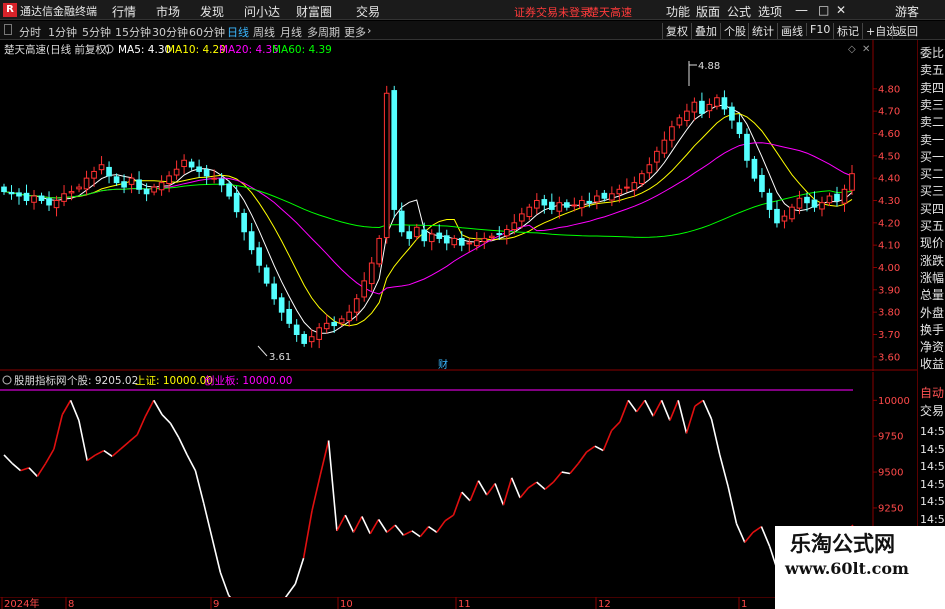 This screenshot has height=609, width=945. Describe the element at coordinates (932, 174) in the screenshot. I see `side-panel-item: 买二` at that location.